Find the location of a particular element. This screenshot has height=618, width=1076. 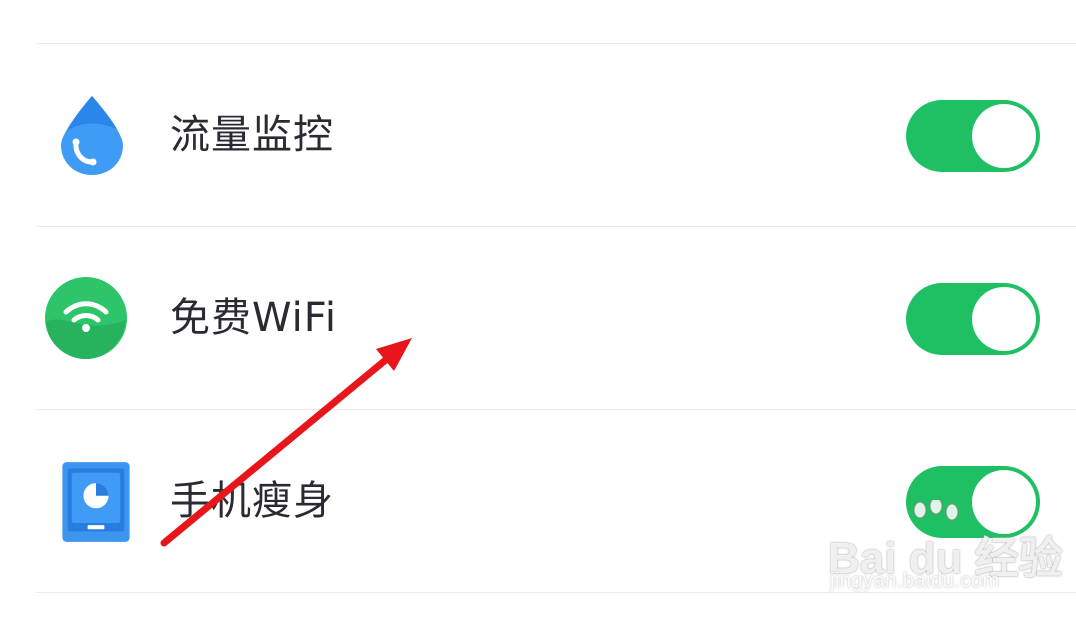

free-wifi-toggle is located at coordinates (973, 319).